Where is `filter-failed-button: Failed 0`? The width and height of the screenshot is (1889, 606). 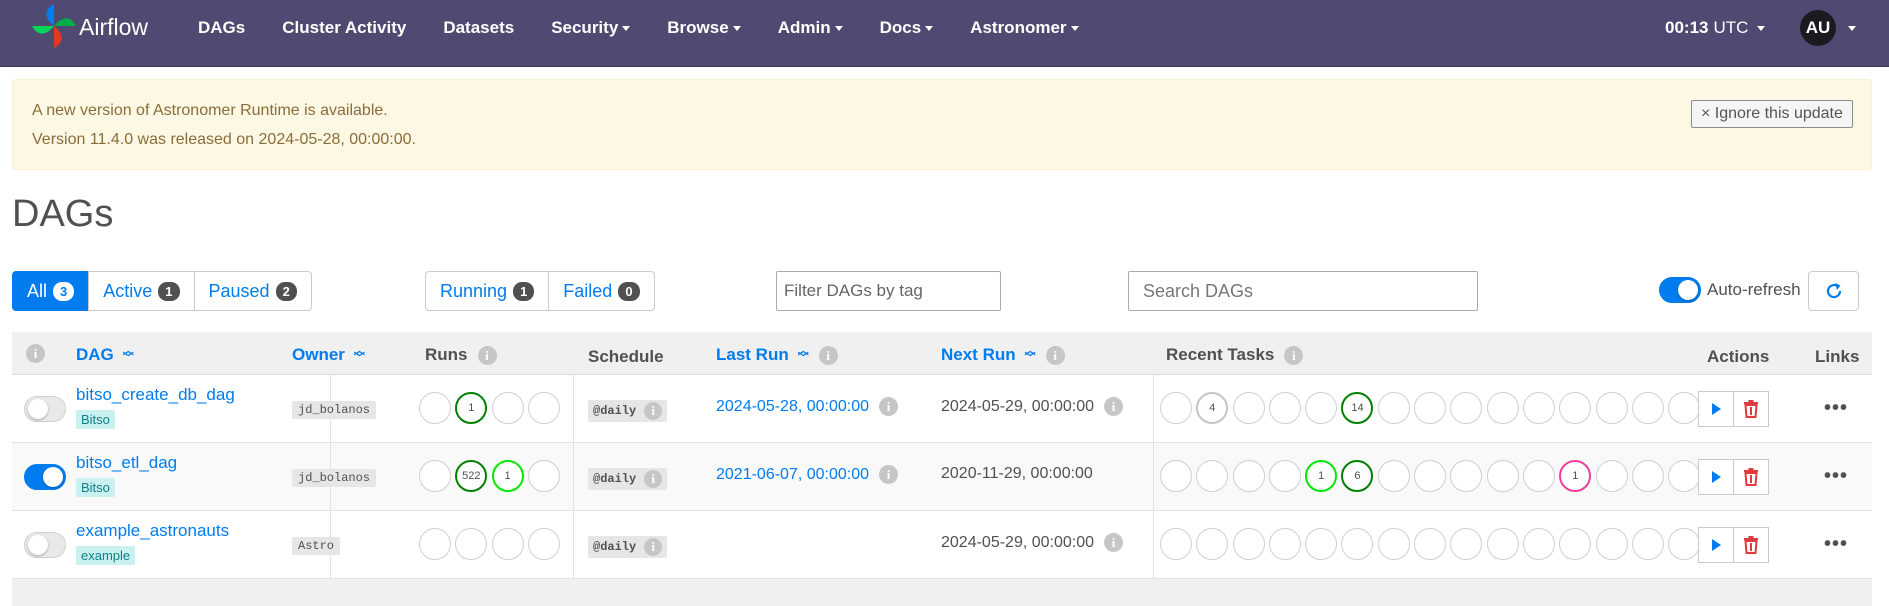 filter-failed-button: Failed 0 is located at coordinates (601, 291).